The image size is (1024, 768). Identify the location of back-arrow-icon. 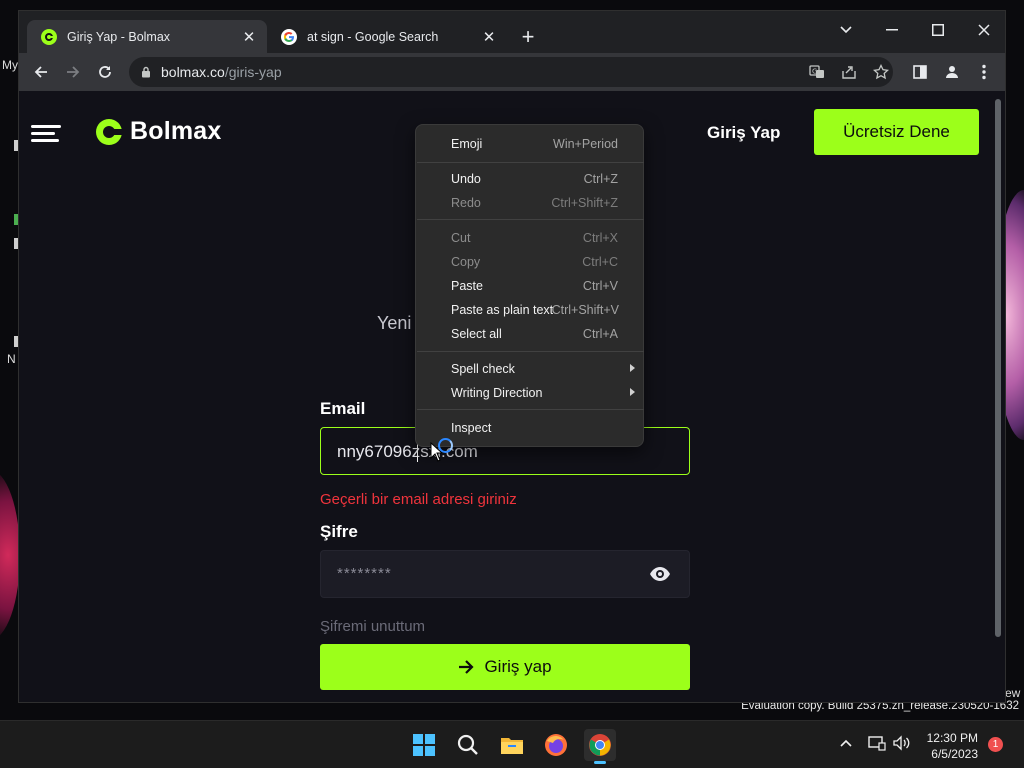
(41, 72).